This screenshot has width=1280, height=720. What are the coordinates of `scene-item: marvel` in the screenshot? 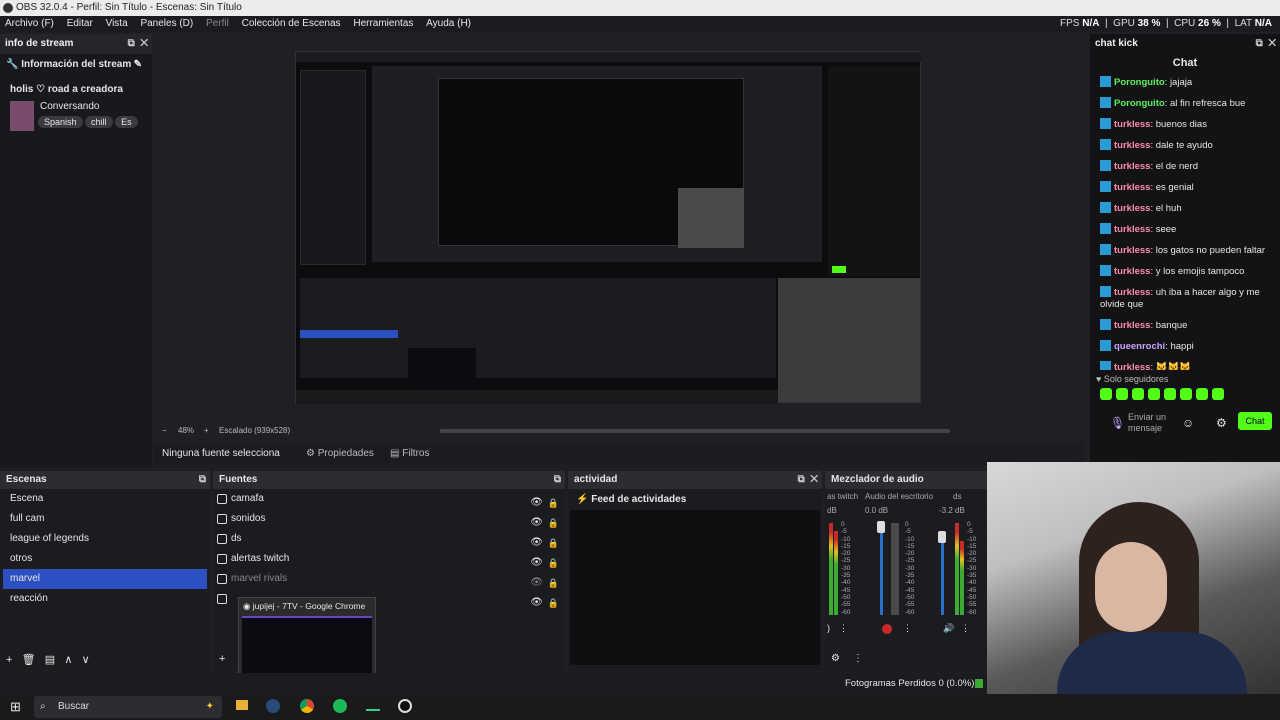 It's located at (105, 579).